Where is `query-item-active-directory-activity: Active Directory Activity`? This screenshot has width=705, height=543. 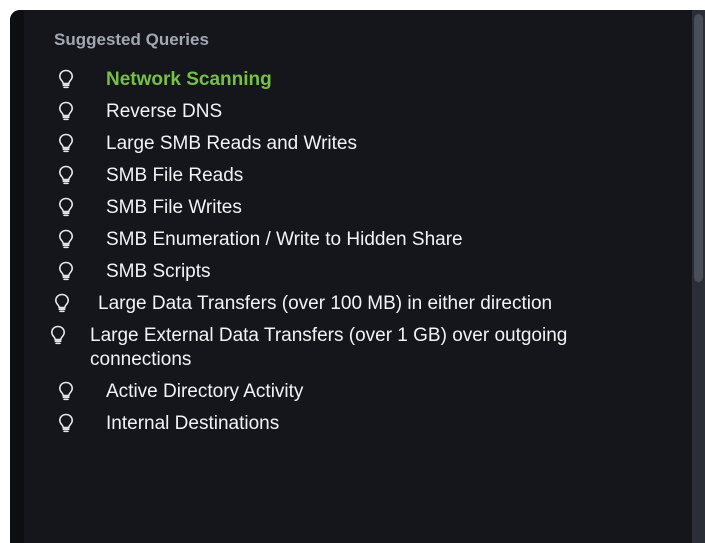 query-item-active-directory-activity: Active Directory Activity is located at coordinates (340, 392).